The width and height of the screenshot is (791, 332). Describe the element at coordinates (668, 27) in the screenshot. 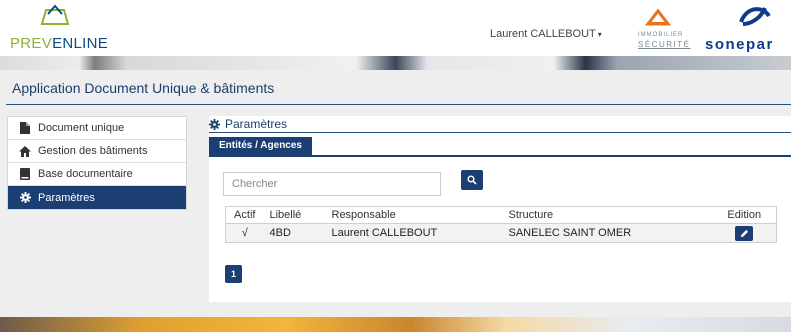

I see `immobilier-securite-logo: IMMOBILIER SÉCURITÉ` at that location.